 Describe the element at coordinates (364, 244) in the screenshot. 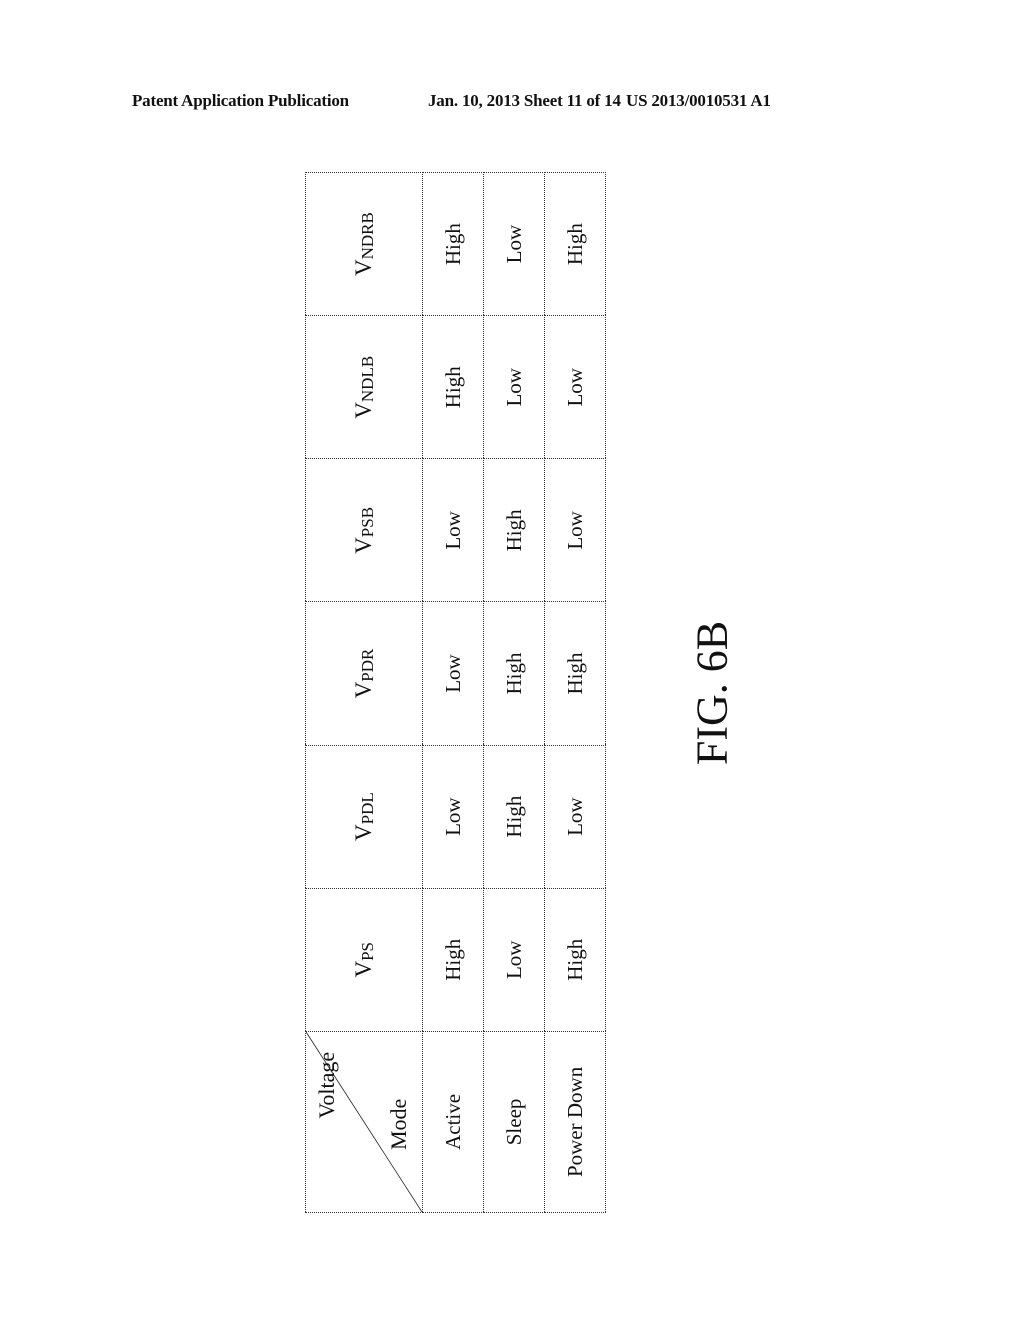

I see `column-header: VNDRB` at that location.